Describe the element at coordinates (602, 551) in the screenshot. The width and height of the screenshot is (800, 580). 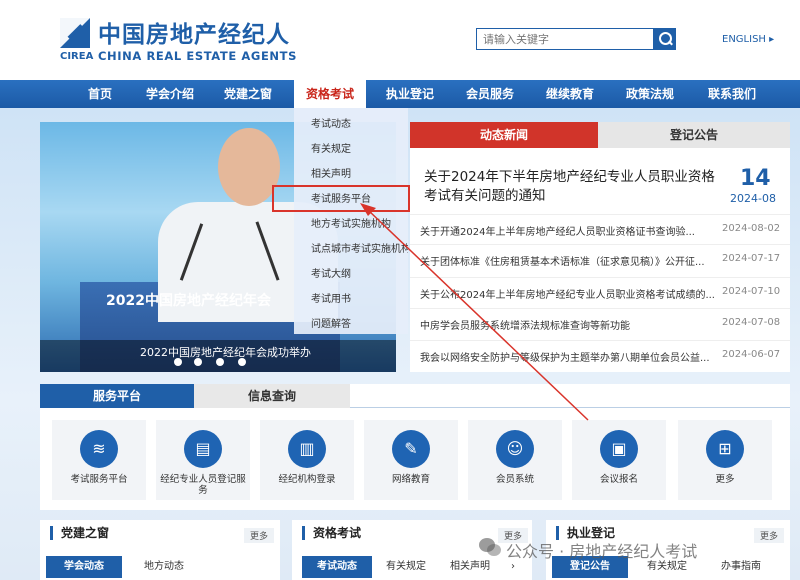
I see `watermark-text: 公众号 · 房地产经纪人考试` at that location.